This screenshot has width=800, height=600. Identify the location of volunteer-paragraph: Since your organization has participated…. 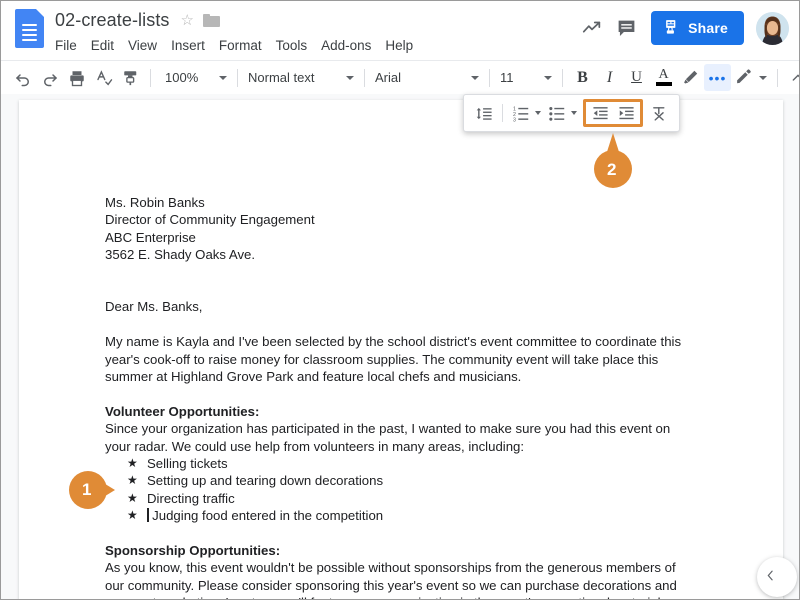
(388, 437).